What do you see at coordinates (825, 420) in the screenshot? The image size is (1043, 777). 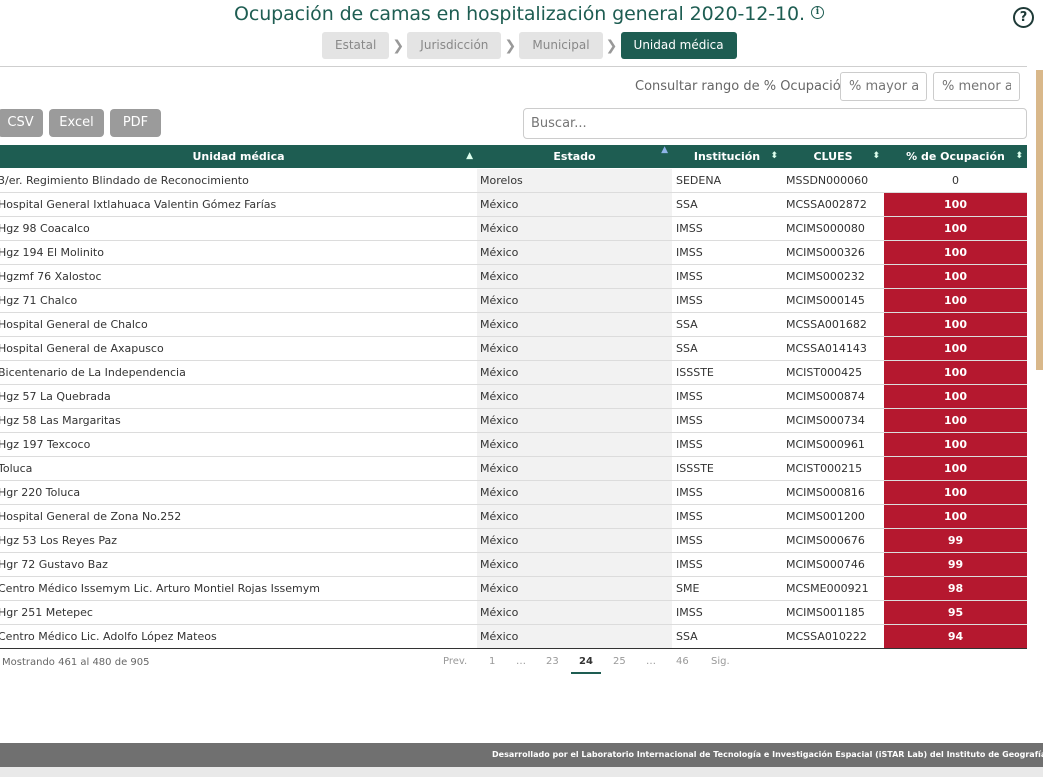 I see `cell-clues: MCIMS000734` at bounding box center [825, 420].